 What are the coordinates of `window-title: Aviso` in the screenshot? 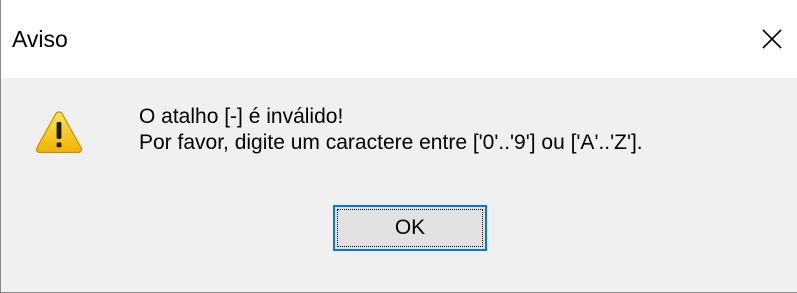 It's located at (40, 39).